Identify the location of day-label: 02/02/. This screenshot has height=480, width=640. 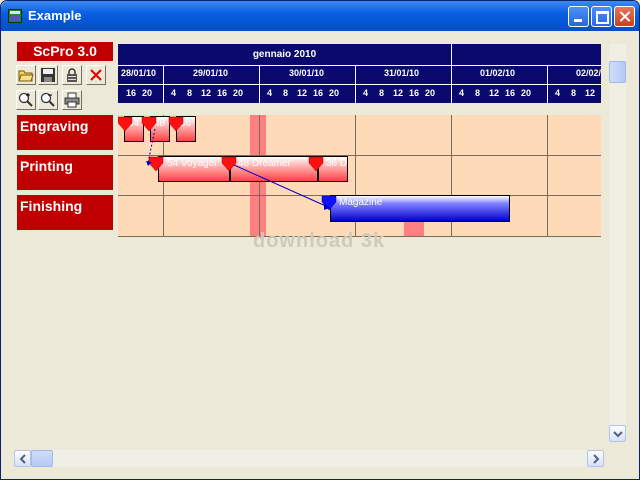
(589, 73).